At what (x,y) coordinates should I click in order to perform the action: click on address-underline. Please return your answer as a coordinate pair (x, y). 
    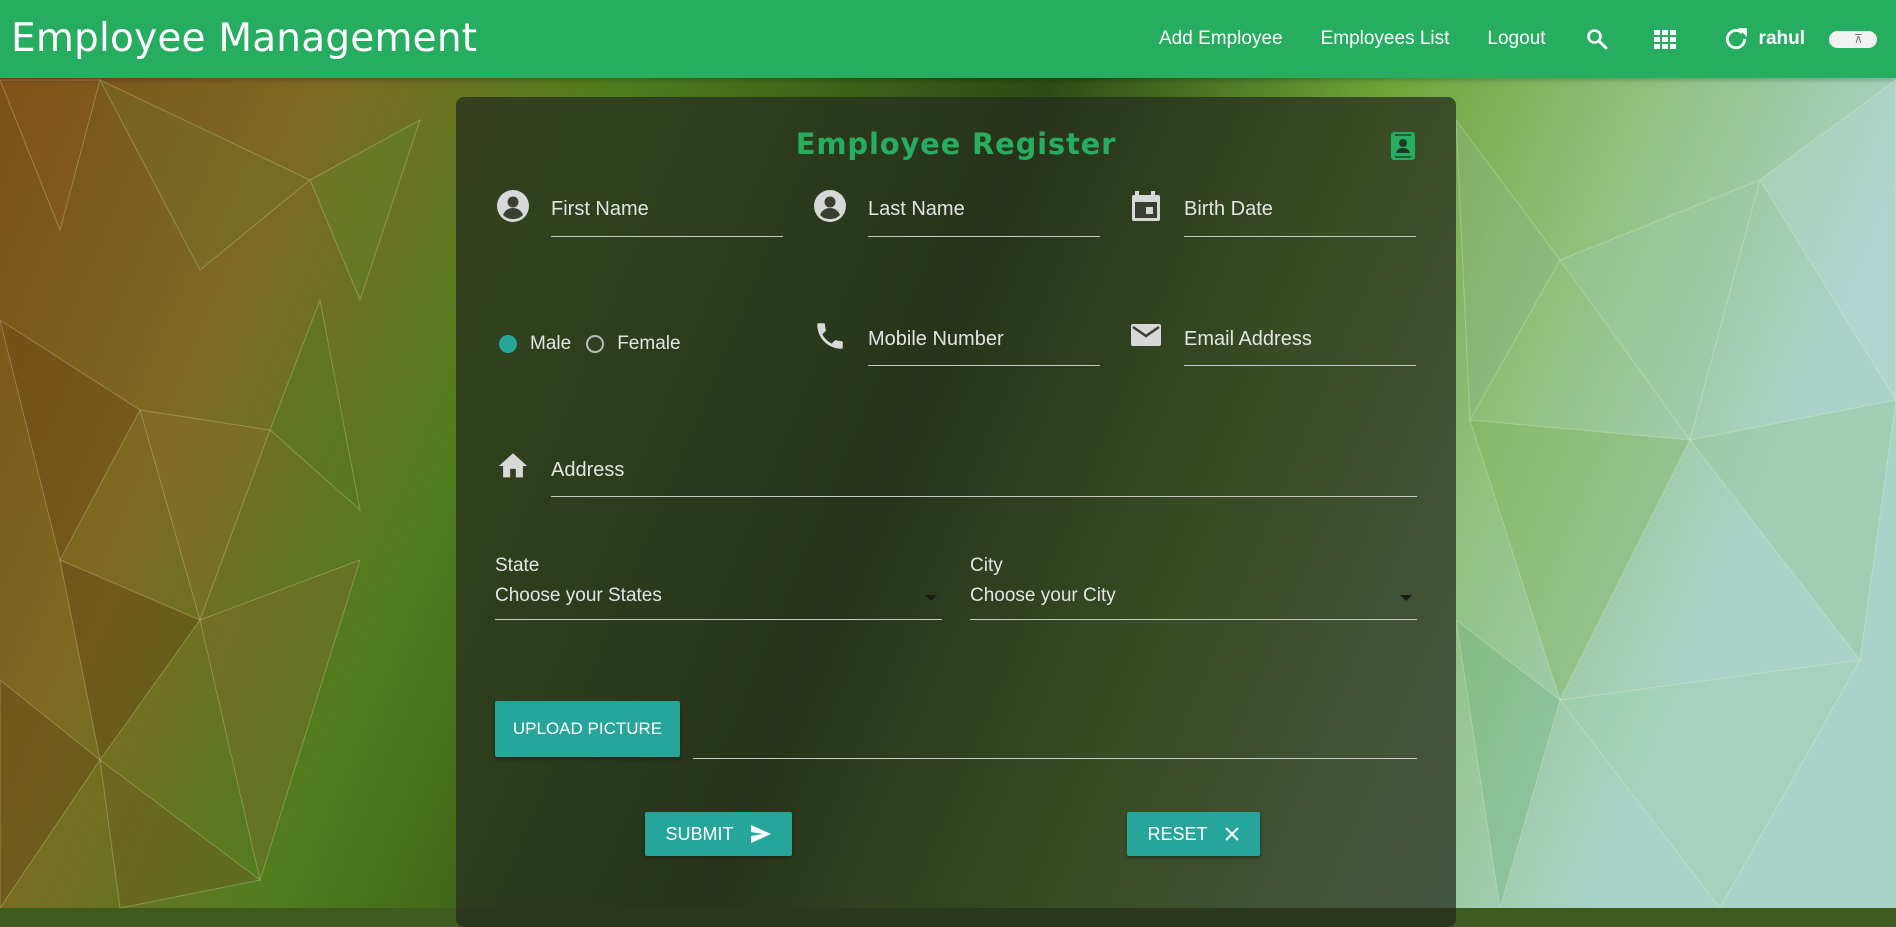
    Looking at the image, I should click on (984, 496).